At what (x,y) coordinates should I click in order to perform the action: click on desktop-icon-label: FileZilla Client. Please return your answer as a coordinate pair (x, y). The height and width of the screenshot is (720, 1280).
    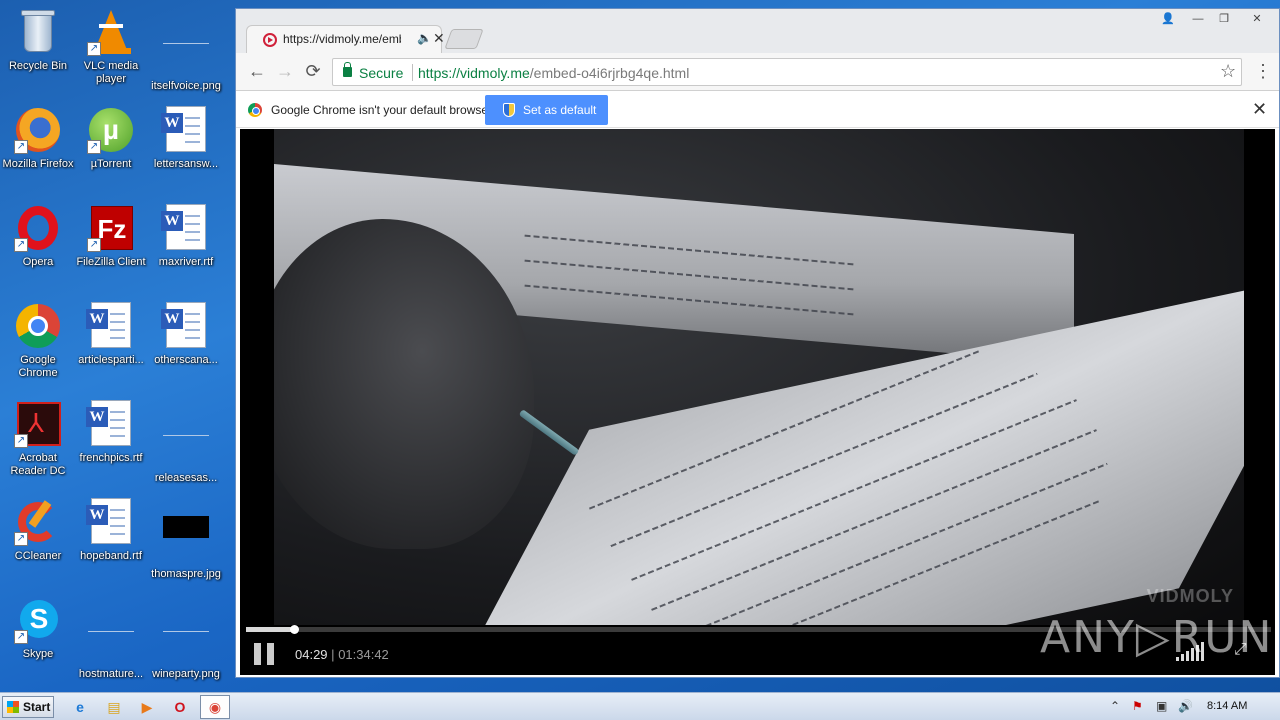
    Looking at the image, I should click on (111, 262).